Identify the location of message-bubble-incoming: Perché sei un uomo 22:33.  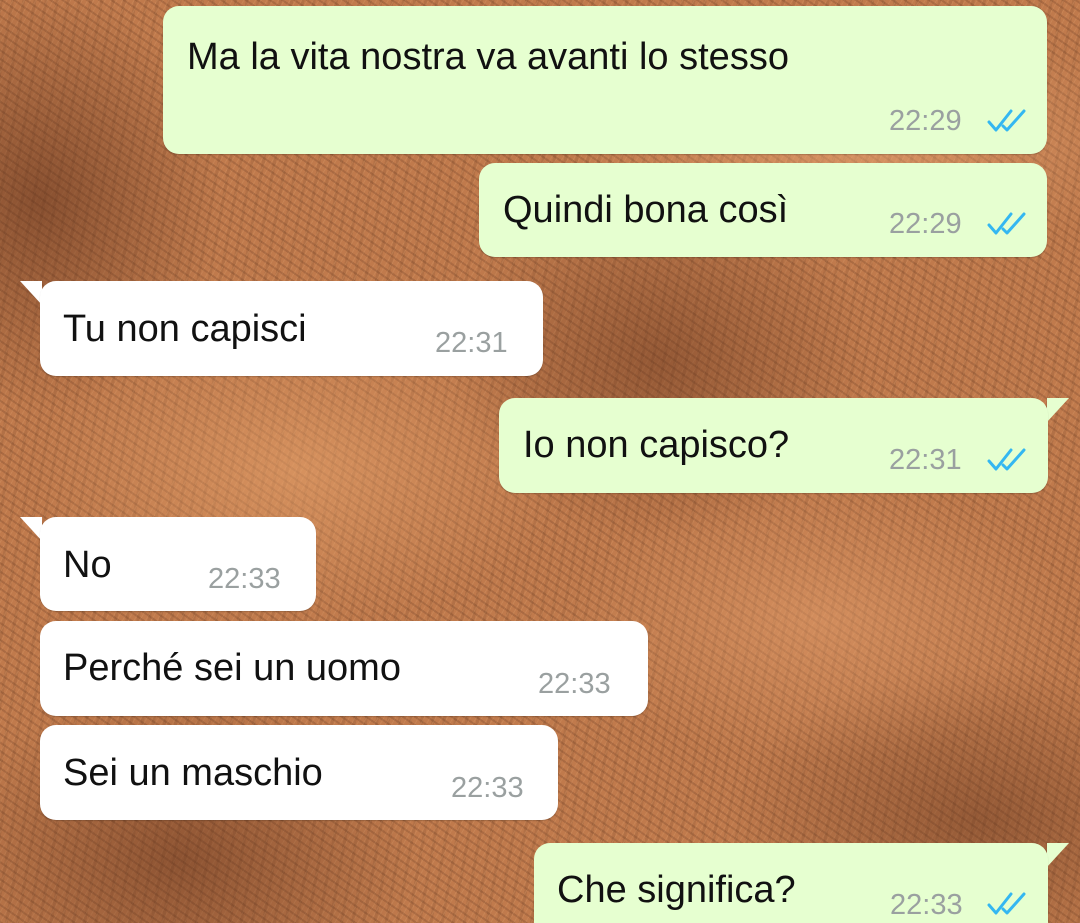
(344, 668).